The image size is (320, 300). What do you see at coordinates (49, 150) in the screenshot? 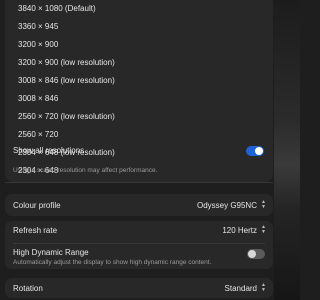
I see `show-all-resolutions-label: Show all resolutions` at bounding box center [49, 150].